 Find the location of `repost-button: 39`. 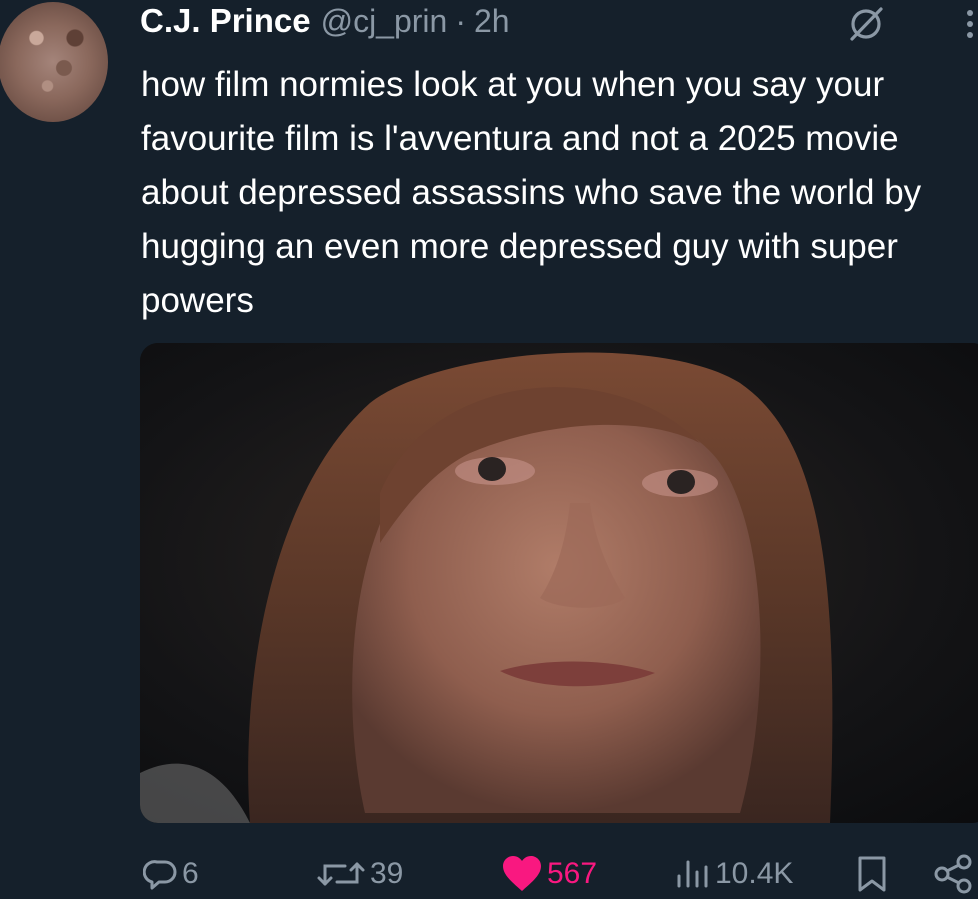

repost-button: 39 is located at coordinates (359, 874).